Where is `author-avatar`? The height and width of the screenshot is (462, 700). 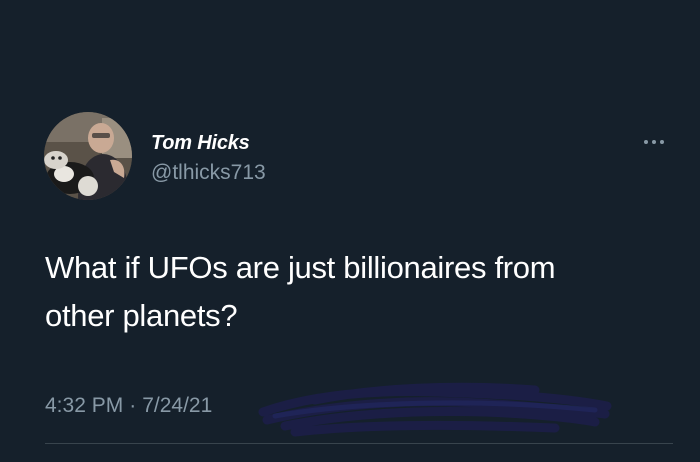 author-avatar is located at coordinates (88, 156).